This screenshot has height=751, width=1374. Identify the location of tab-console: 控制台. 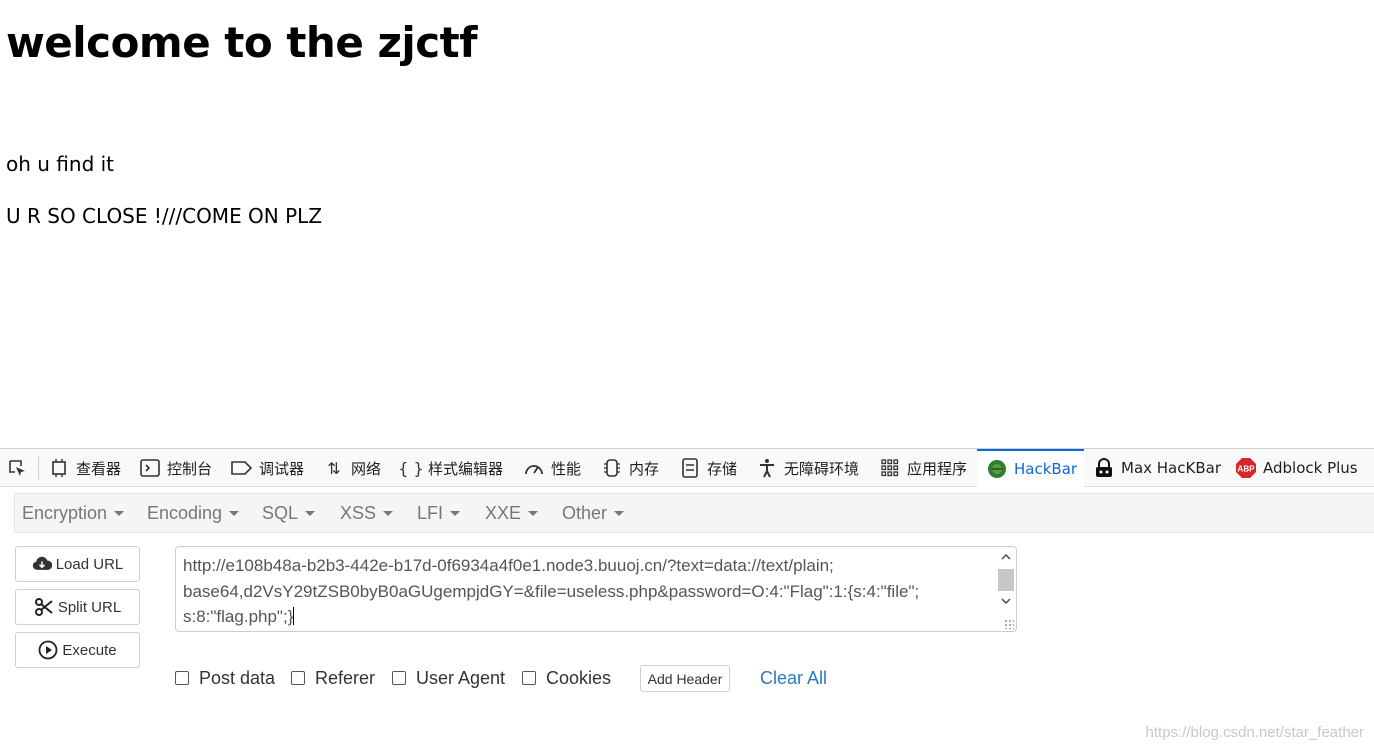
(175, 468).